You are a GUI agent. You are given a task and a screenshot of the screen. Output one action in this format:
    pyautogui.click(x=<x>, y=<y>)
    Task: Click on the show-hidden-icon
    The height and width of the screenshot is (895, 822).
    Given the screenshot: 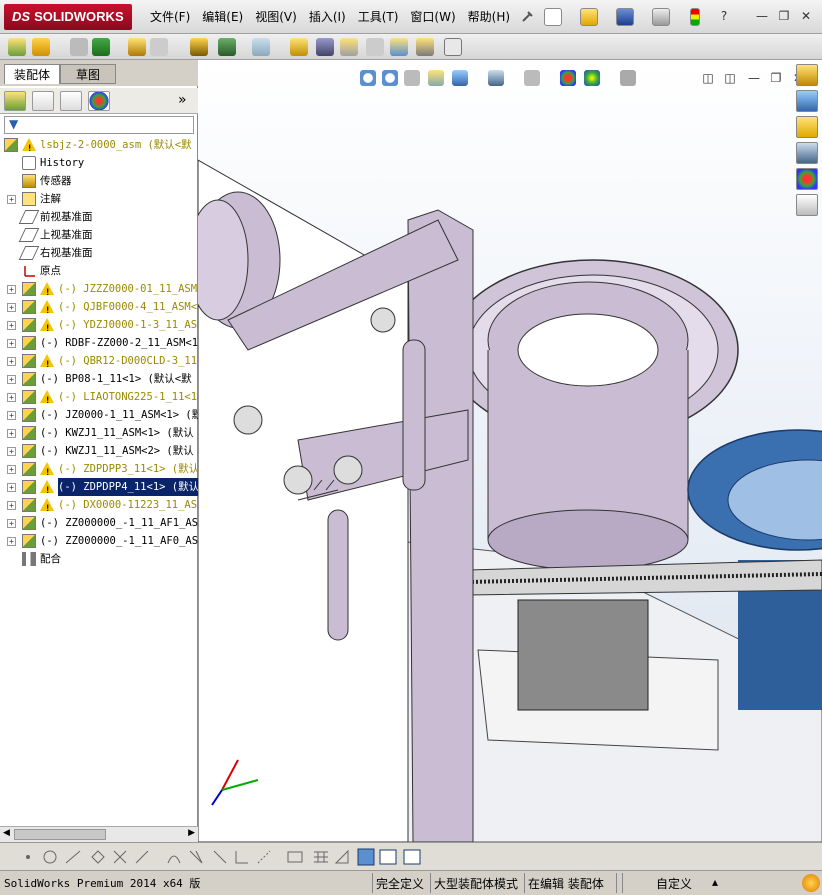 What is the action you would take?
    pyautogui.click(x=227, y=47)
    